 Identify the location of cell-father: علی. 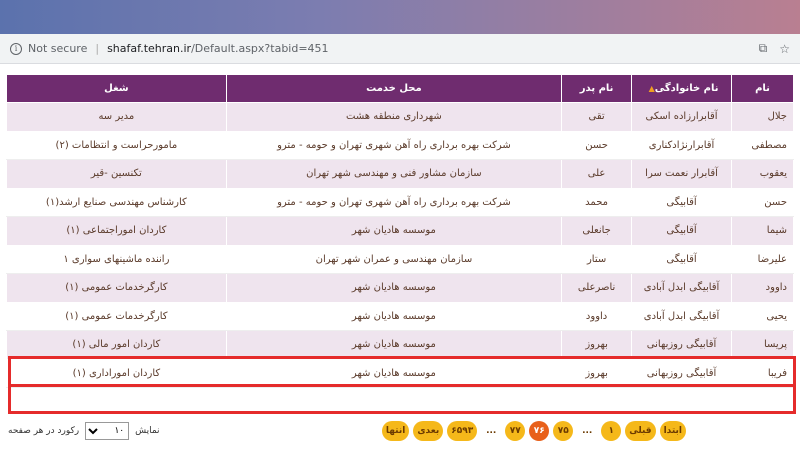
(597, 174).